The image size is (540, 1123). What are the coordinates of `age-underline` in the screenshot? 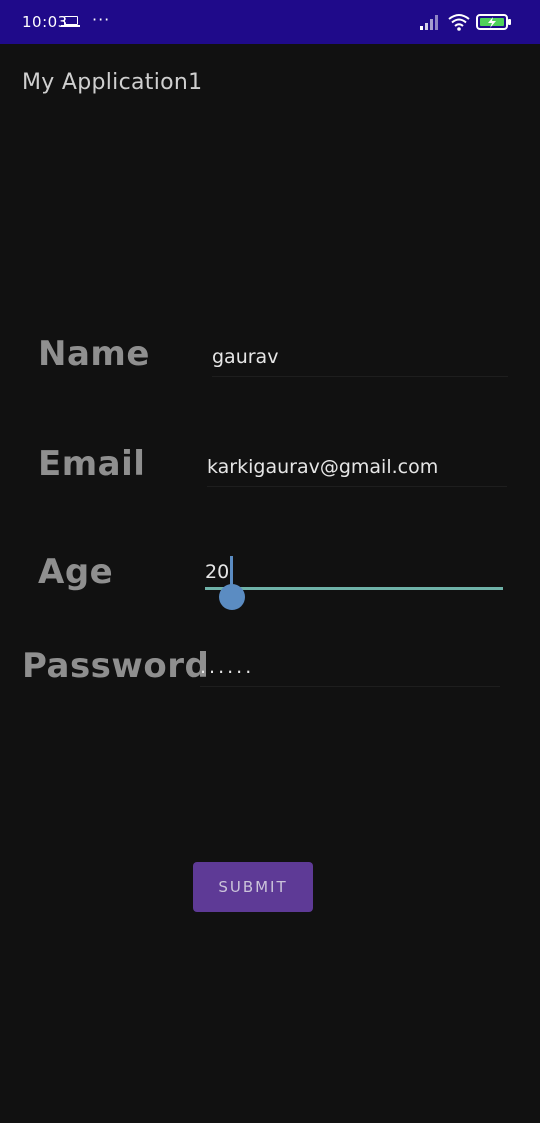 It's located at (354, 588).